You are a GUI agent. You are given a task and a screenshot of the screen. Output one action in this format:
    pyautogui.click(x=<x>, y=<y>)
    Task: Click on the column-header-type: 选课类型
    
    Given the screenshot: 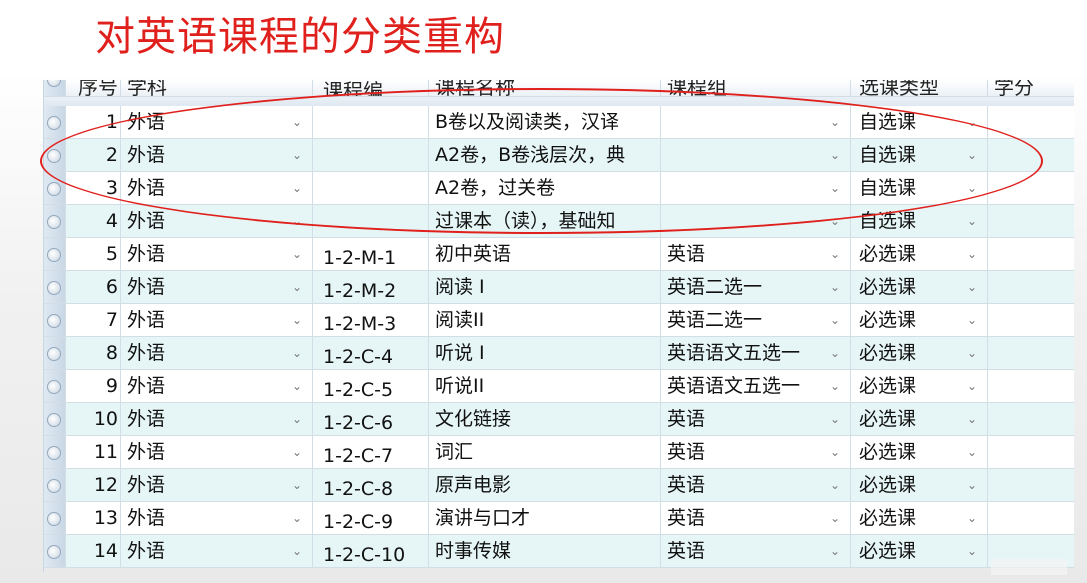 What is the action you would take?
    pyautogui.click(x=919, y=88)
    